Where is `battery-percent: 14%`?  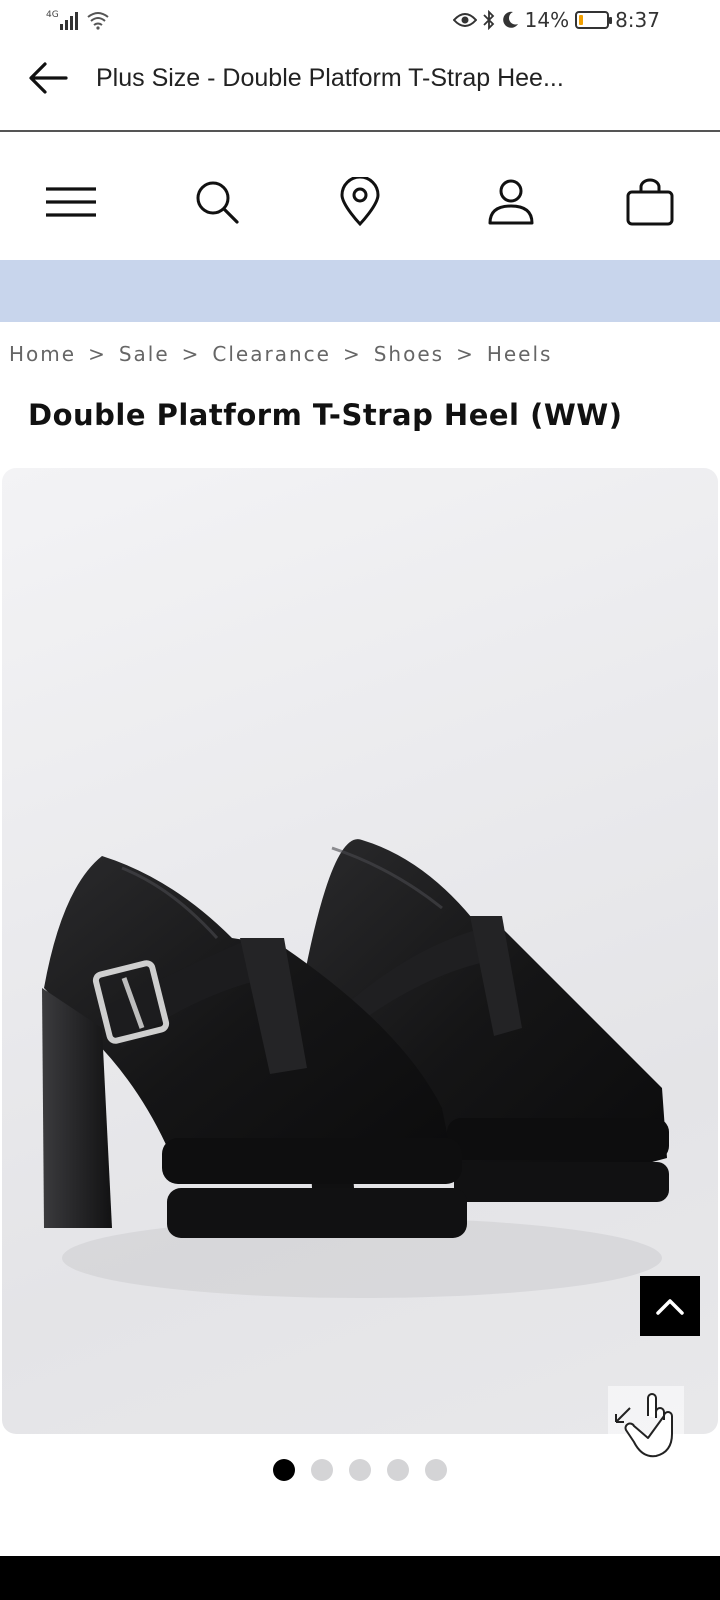 battery-percent: 14% is located at coordinates (547, 20).